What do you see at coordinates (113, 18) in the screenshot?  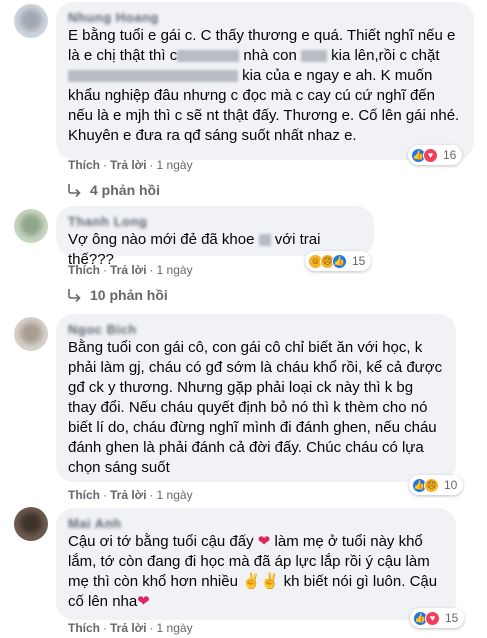 I see `commenter-name: Nhung Hoang` at bounding box center [113, 18].